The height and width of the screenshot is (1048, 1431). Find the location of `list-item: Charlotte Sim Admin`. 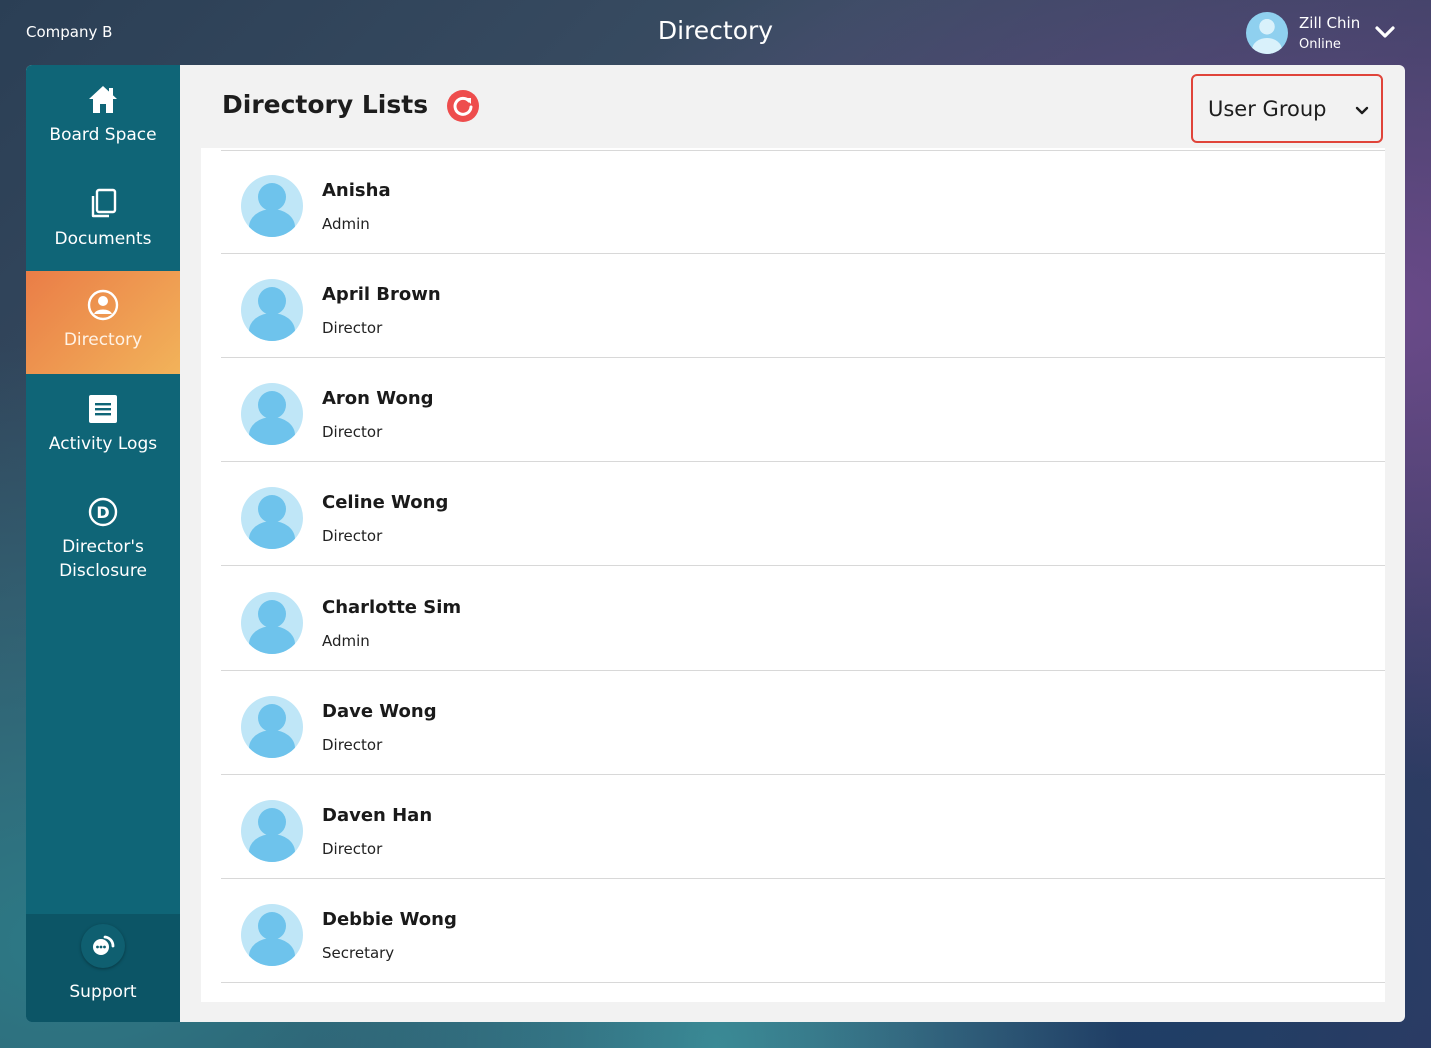

list-item: Charlotte Sim Admin is located at coordinates (803, 619).